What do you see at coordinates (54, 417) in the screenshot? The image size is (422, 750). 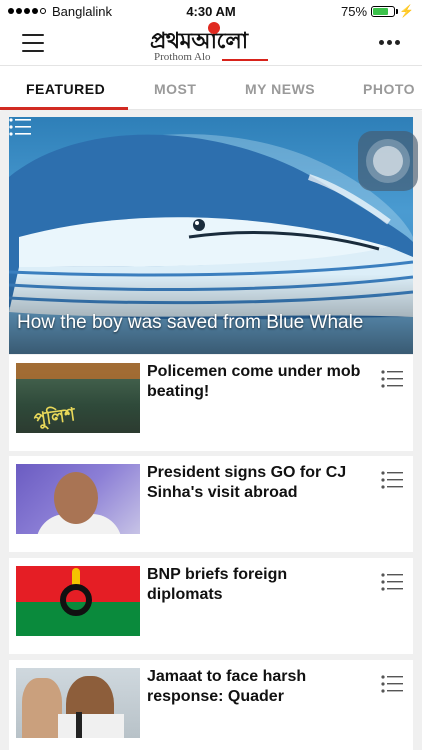 I see `thumbnail-caption: পুলিশ` at bounding box center [54, 417].